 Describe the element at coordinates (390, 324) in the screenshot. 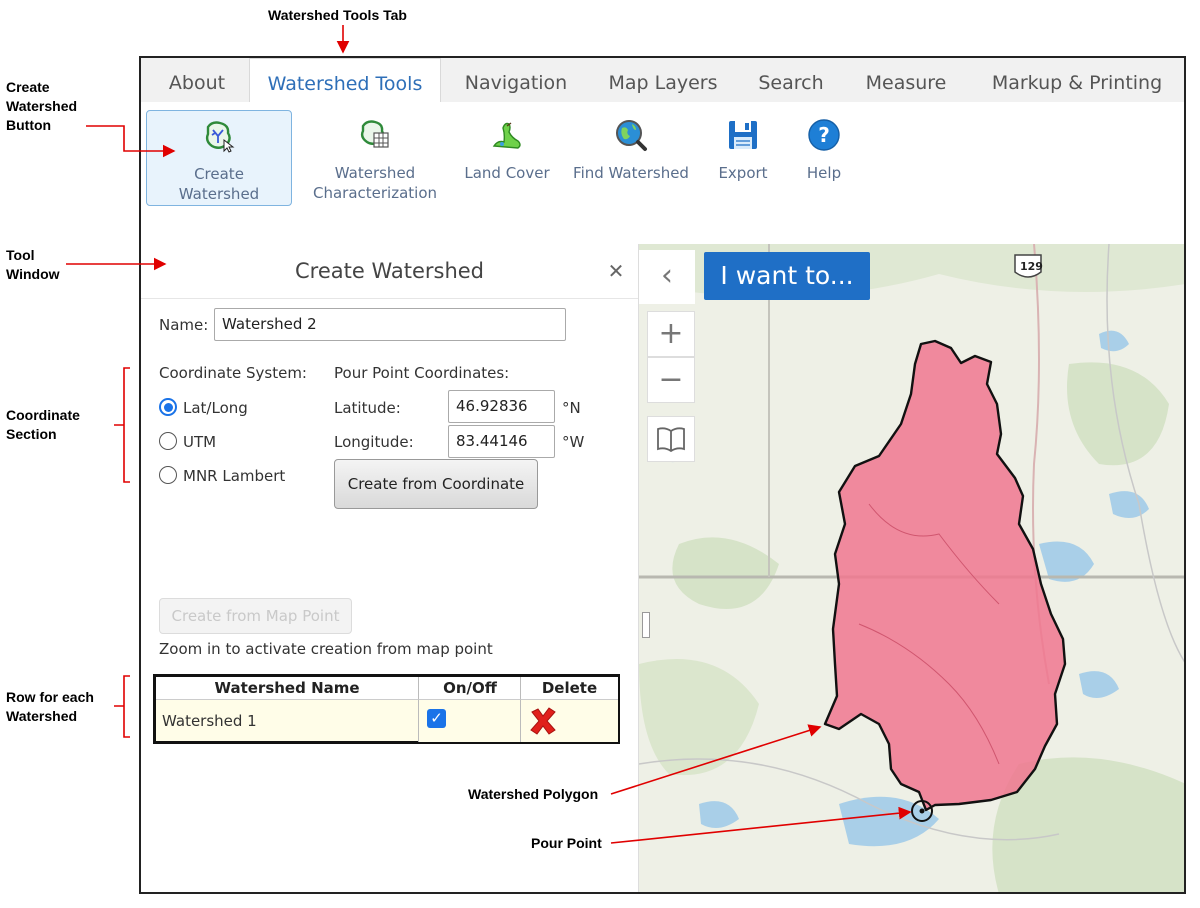

I see `name-field: Watershed 2` at that location.